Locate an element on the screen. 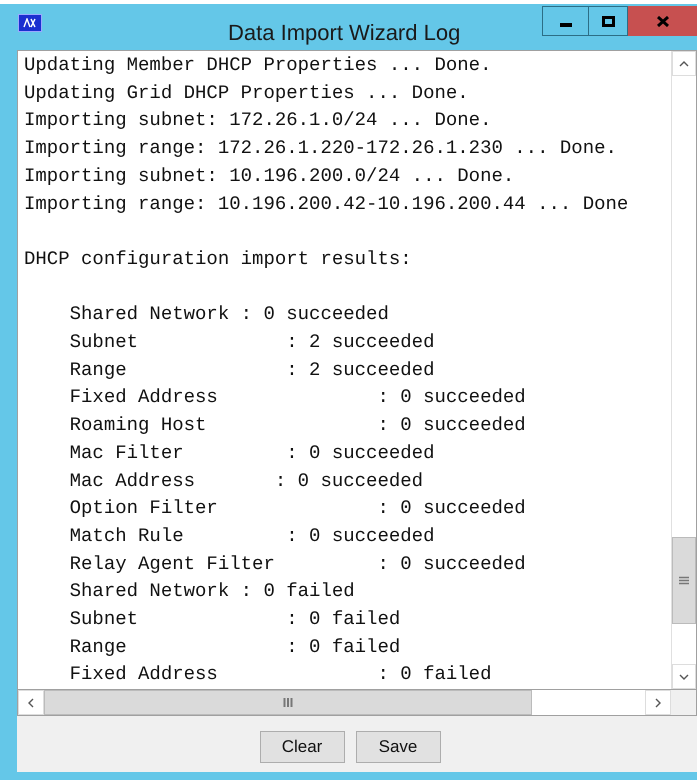  app-icon is located at coordinates (30, 23).